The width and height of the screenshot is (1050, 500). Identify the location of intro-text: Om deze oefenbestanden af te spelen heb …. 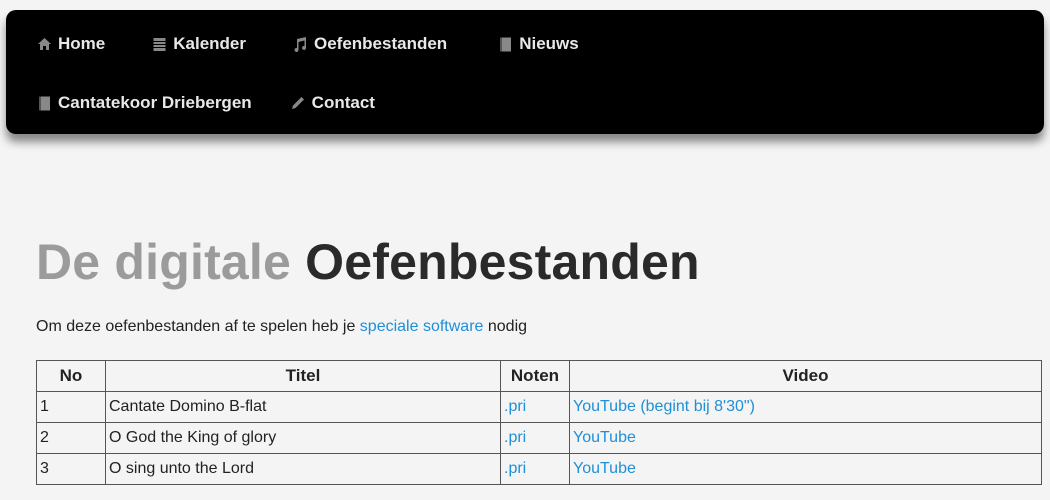
(281, 327).